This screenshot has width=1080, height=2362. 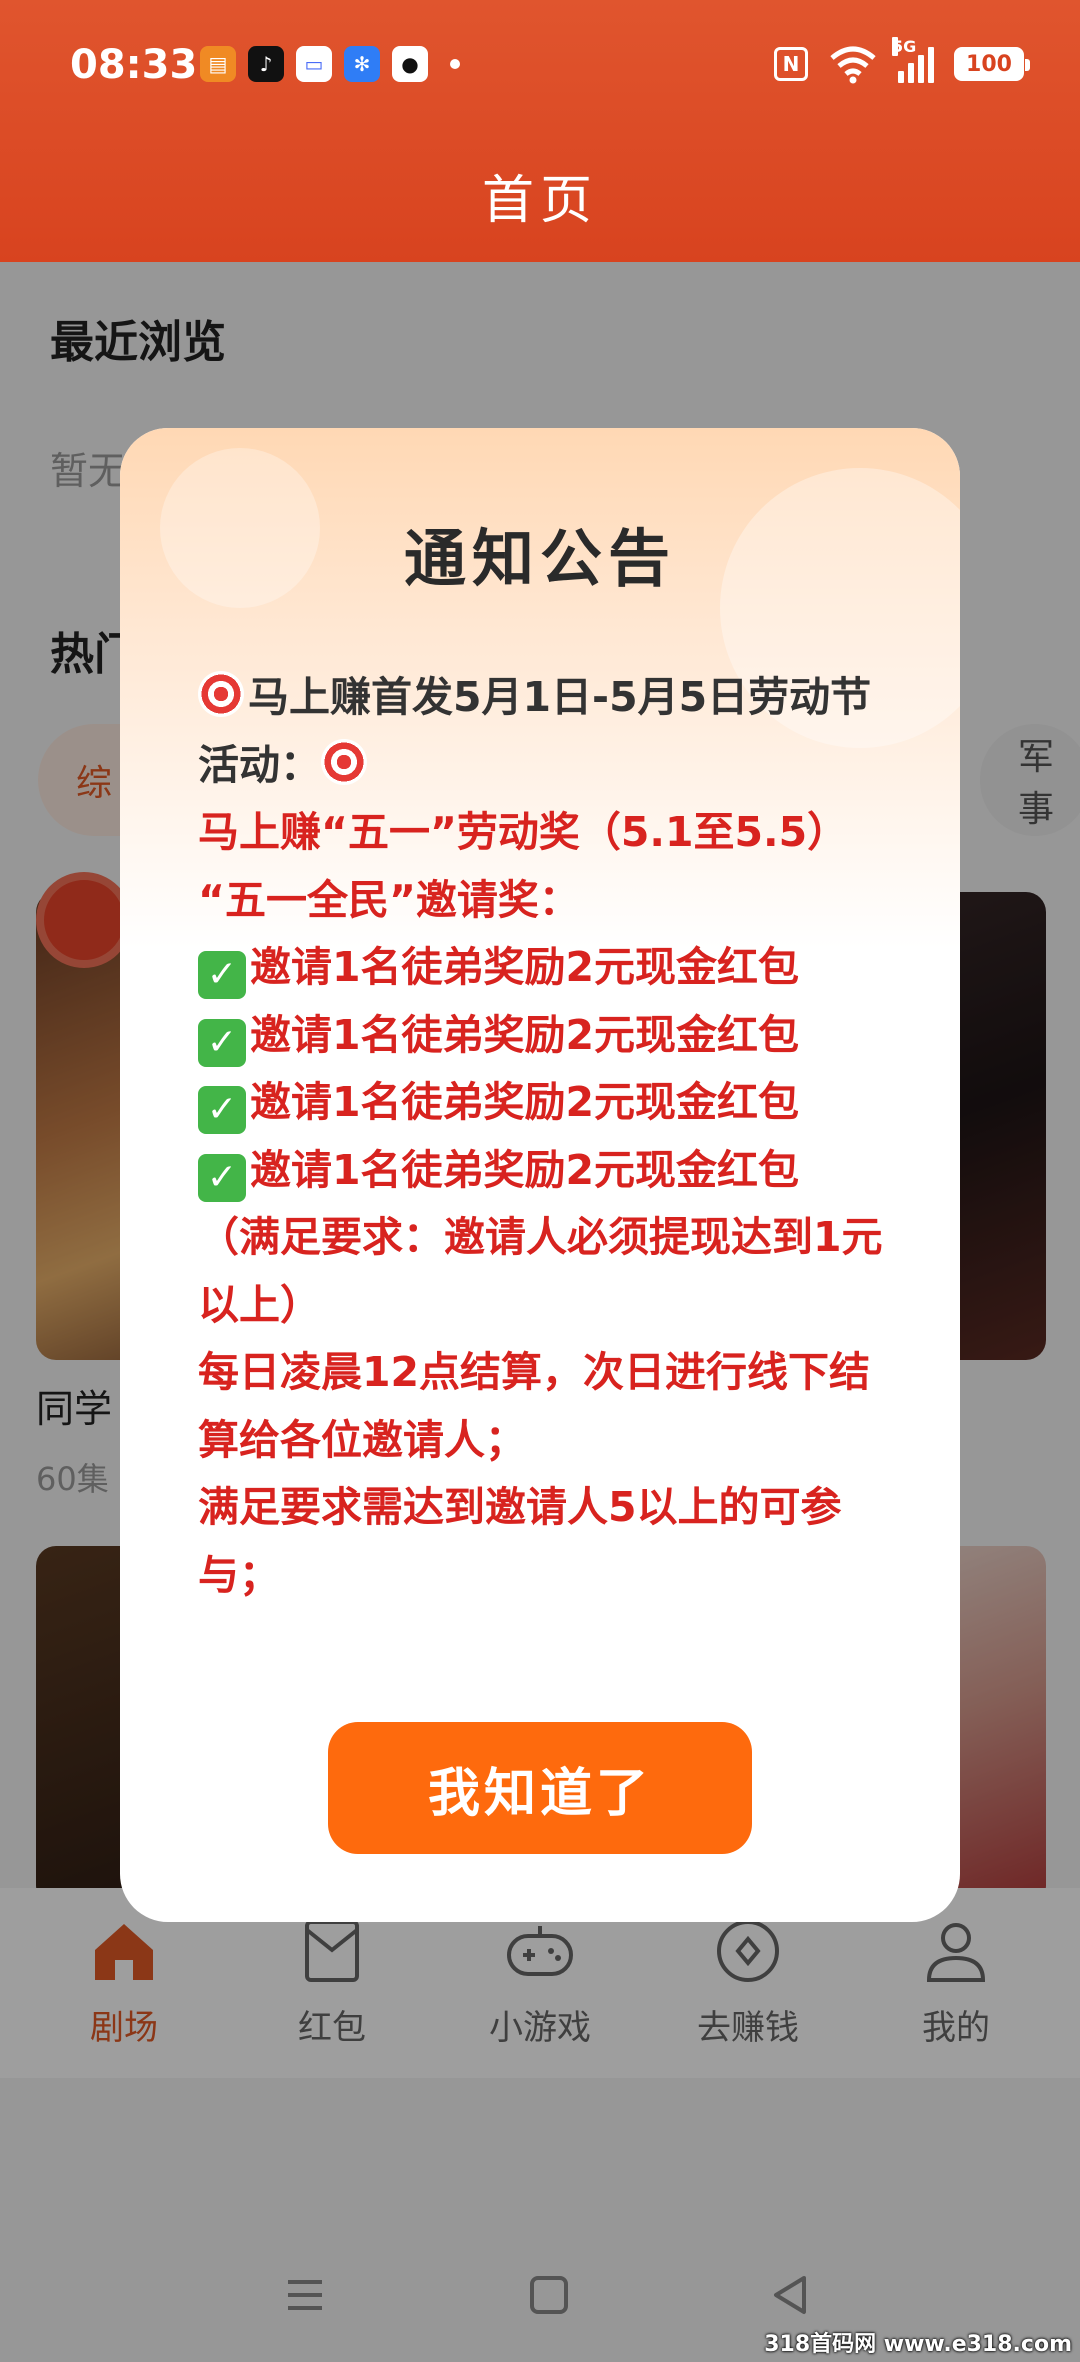 I want to click on status-right-group: N 5G 100, so click(x=902, y=60).